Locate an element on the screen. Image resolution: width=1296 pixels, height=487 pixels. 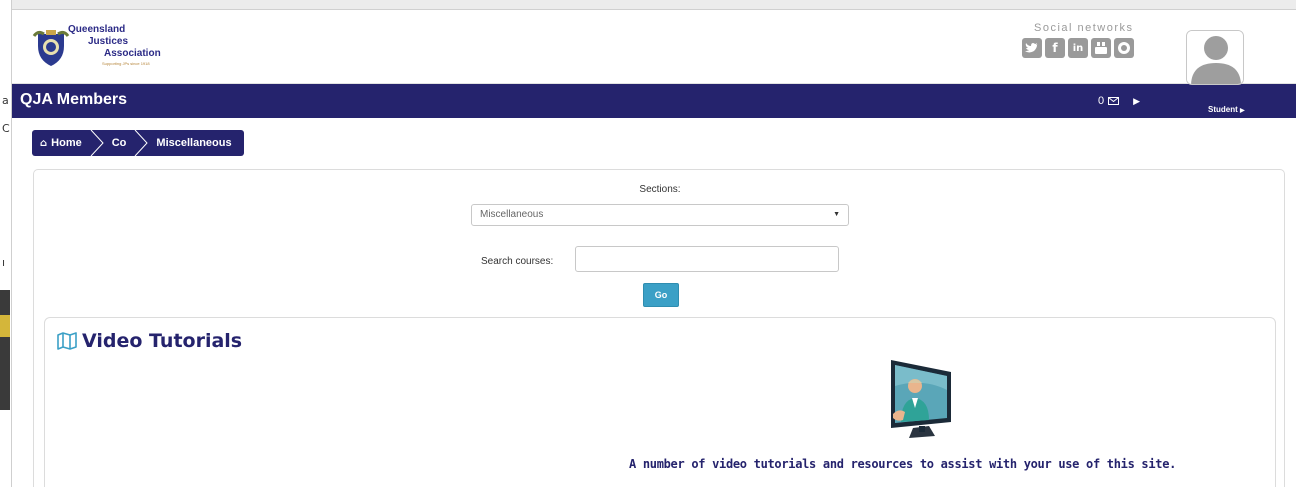
browser-top-edge is located at coordinates (654, 5).